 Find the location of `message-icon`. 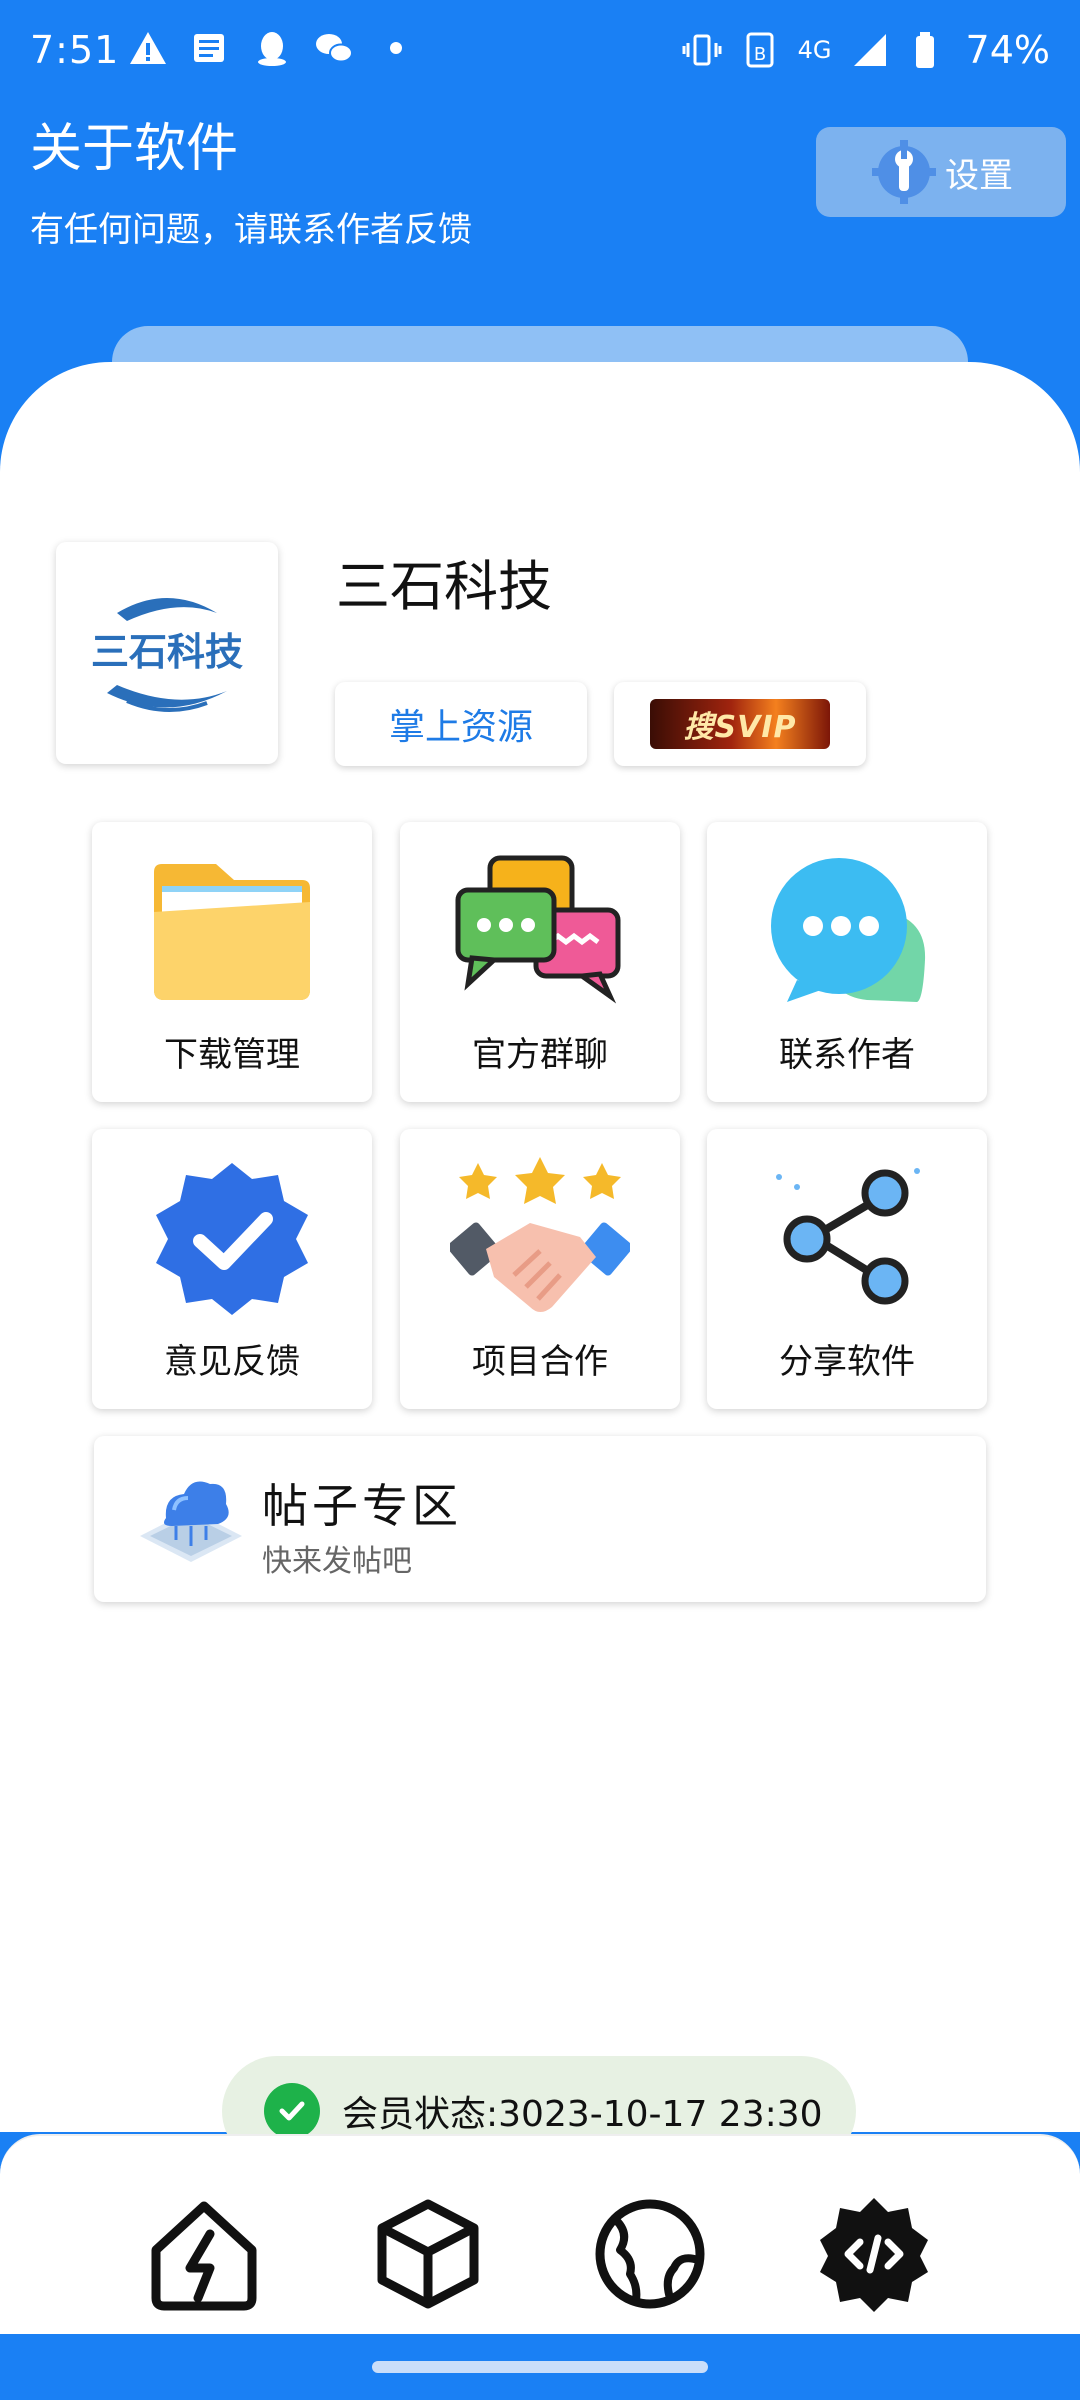

message-icon is located at coordinates (848, 930).